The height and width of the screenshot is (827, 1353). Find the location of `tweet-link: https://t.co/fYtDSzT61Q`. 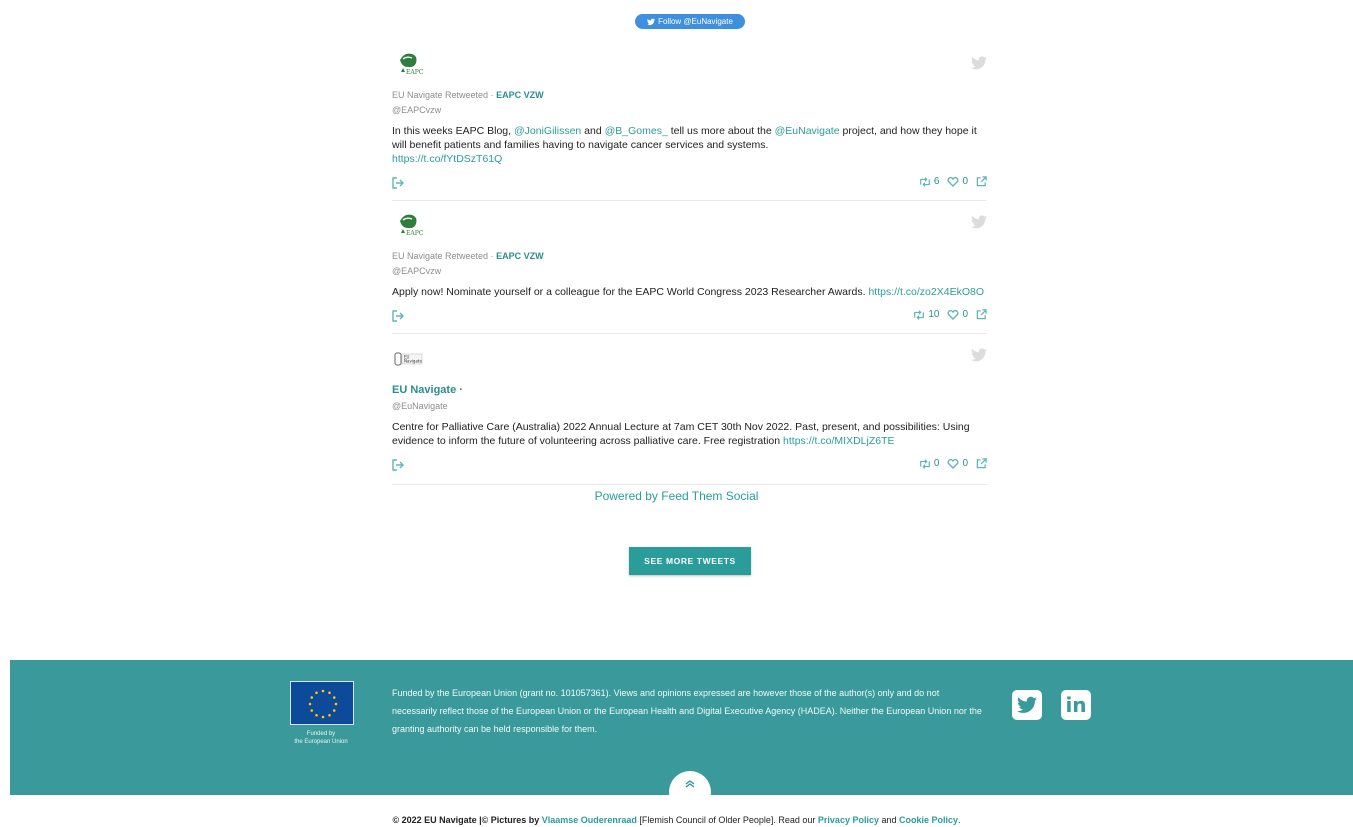

tweet-link: https://t.co/fYtDSzT61Q is located at coordinates (447, 159).